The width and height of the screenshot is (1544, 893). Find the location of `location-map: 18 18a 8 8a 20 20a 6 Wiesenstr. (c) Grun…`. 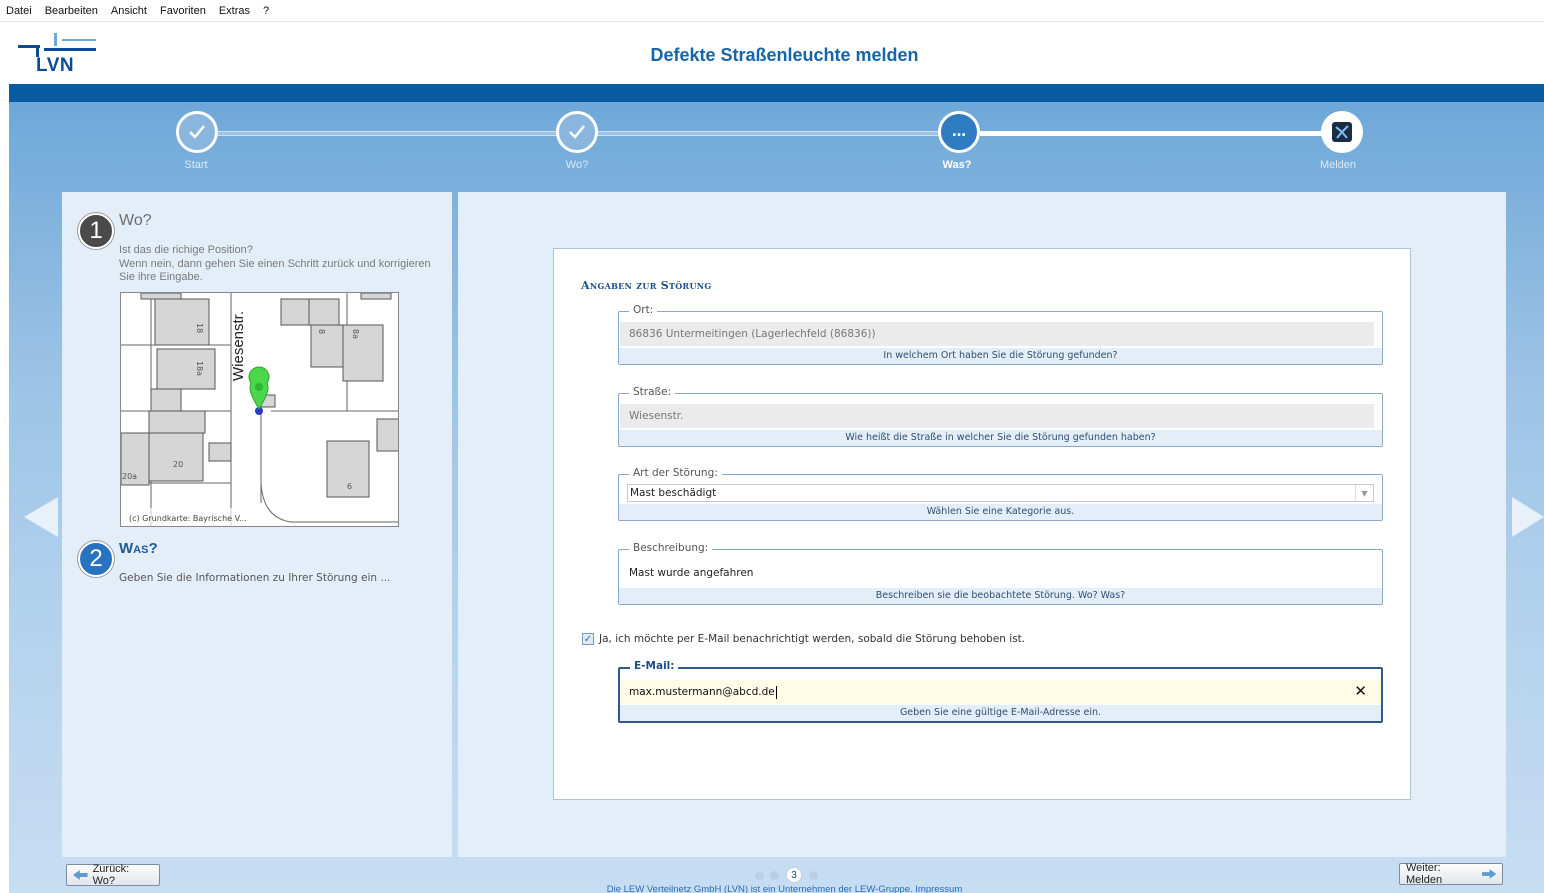

location-map: 18 18a 8 8a 20 20a 6 Wiesenstr. (c) Grun… is located at coordinates (259, 409).